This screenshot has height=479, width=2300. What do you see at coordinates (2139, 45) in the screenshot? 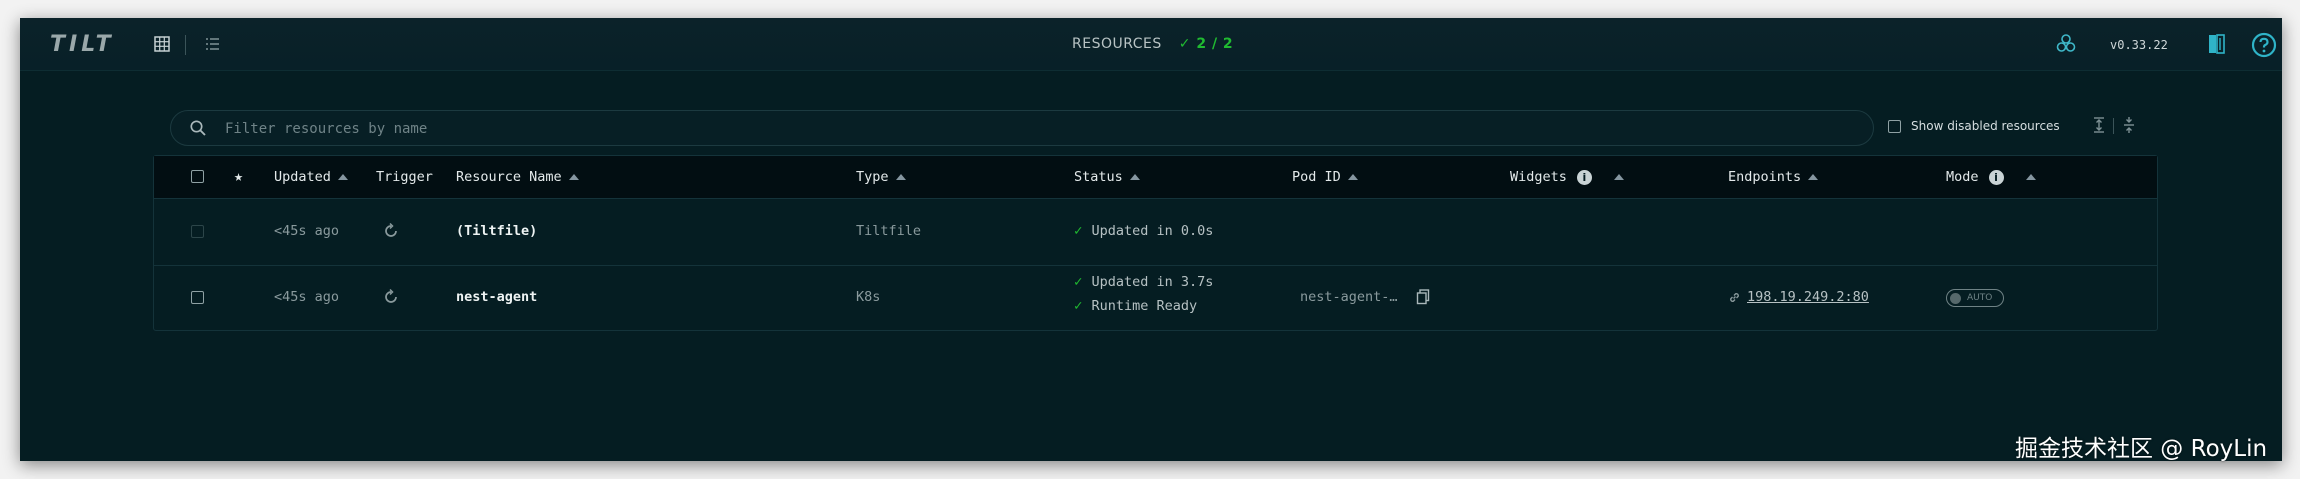
I see `version-label: v0.33.22` at bounding box center [2139, 45].